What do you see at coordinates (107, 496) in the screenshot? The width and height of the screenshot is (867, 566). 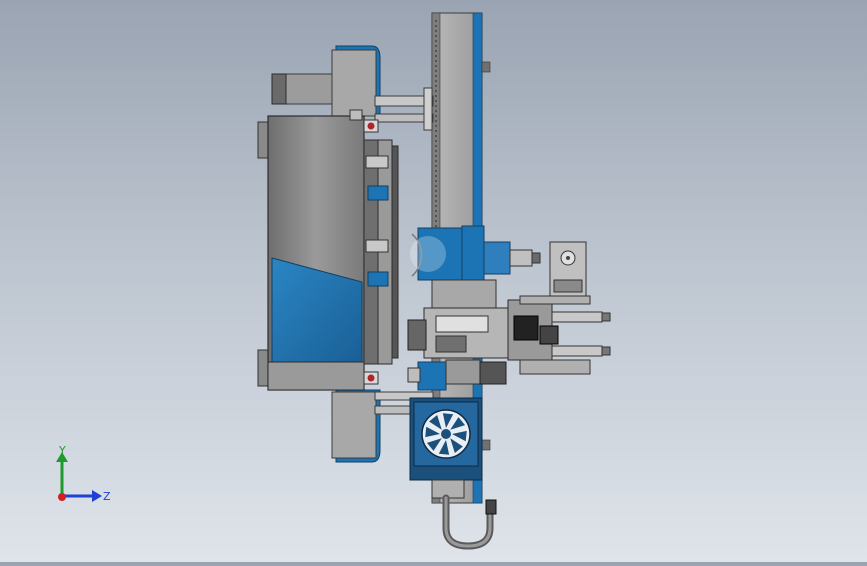 I see `z-axis-label: Z` at bounding box center [107, 496].